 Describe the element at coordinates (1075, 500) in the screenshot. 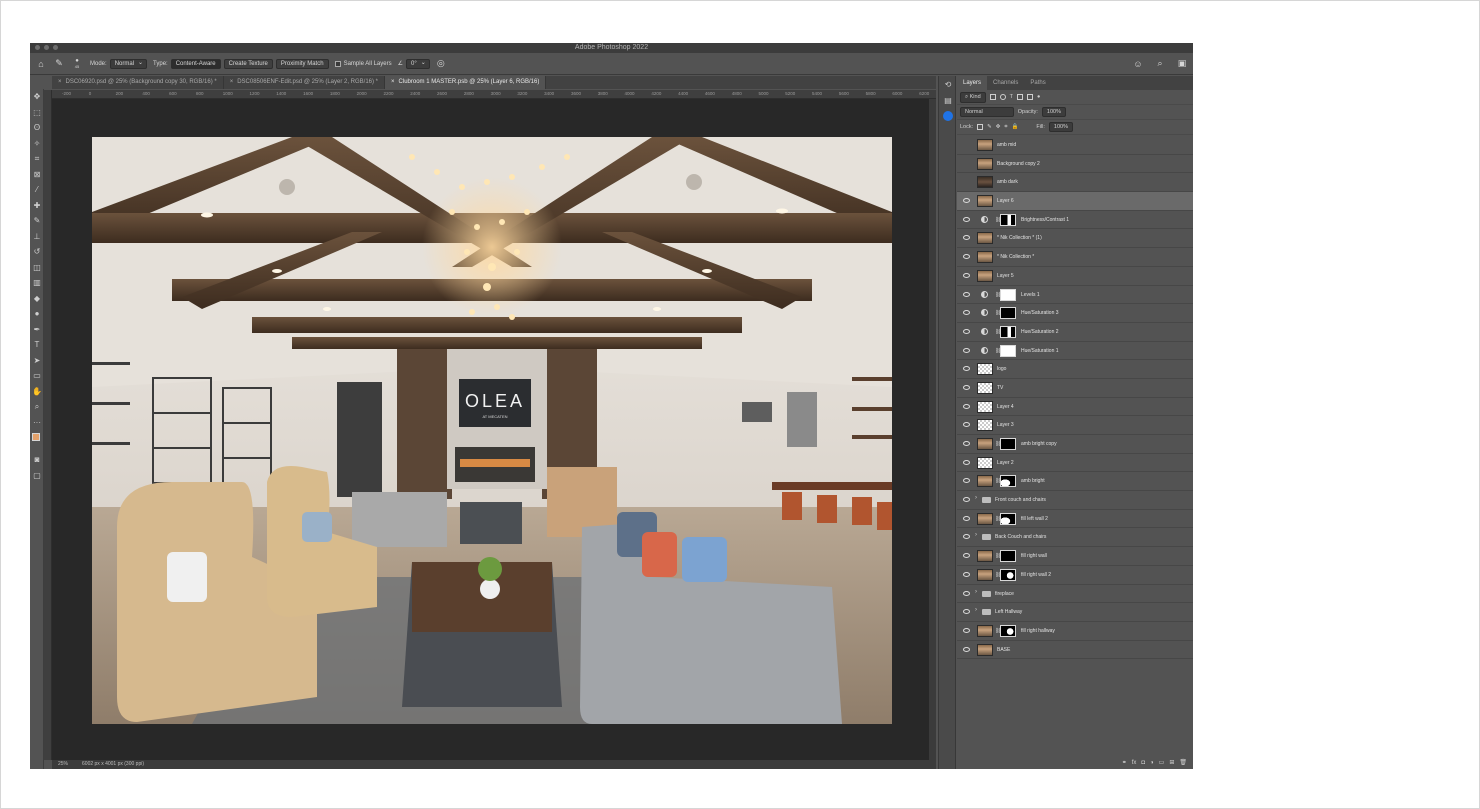

I see `layer-row: › Front couch and chairs` at that location.